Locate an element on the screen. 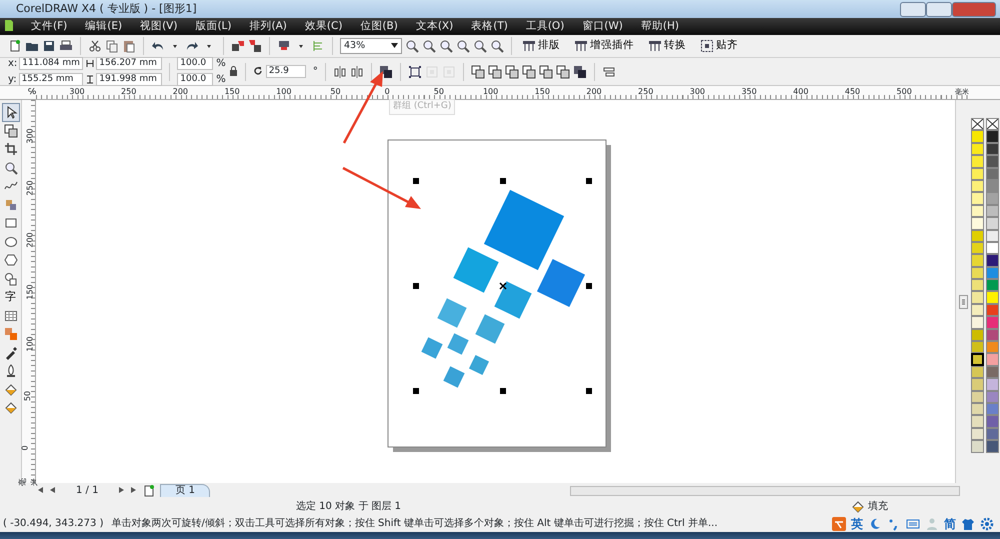  new-document-icon is located at coordinates (15, 46).